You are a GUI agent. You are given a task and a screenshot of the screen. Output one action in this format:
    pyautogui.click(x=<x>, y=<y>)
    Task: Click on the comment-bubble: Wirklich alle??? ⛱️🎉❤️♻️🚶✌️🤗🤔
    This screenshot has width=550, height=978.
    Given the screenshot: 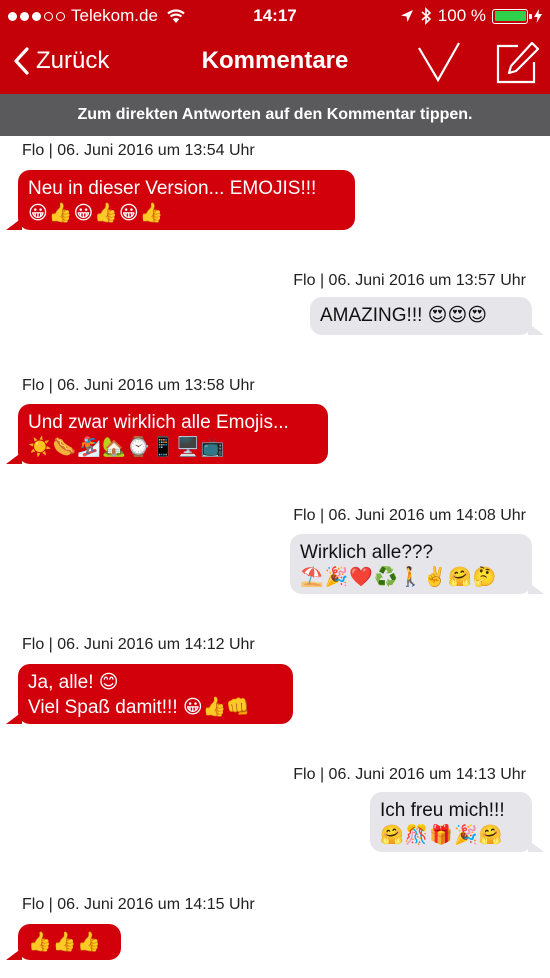 What is the action you would take?
    pyautogui.click(x=417, y=564)
    